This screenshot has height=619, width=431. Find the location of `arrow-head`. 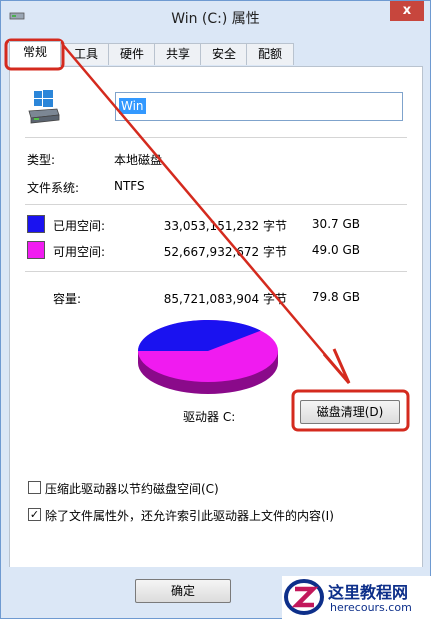

arrow-head is located at coordinates (336, 366).